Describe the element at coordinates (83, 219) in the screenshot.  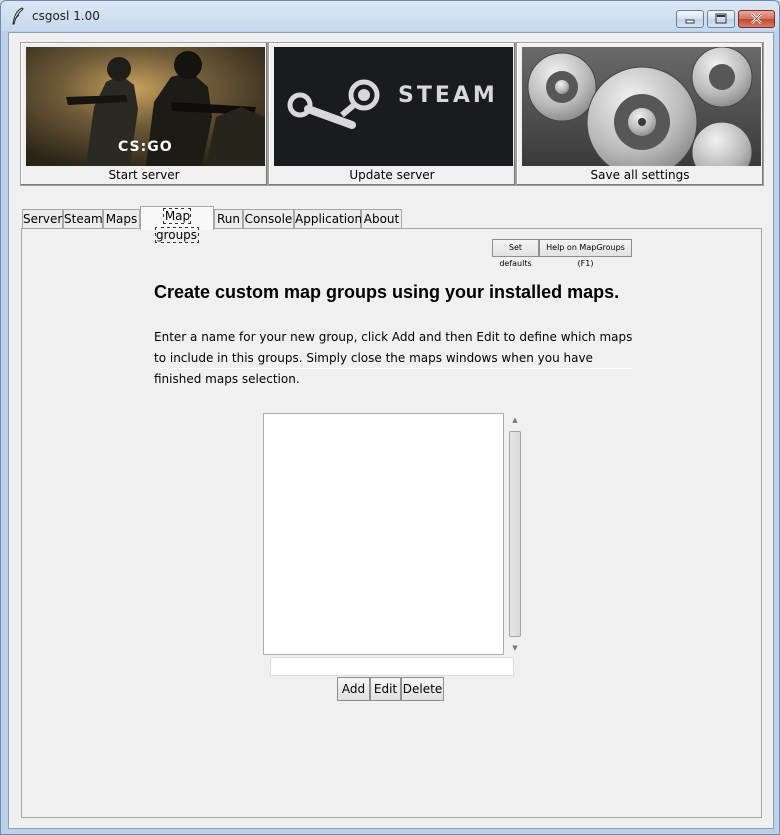
I see `tab-steam: Steam` at that location.